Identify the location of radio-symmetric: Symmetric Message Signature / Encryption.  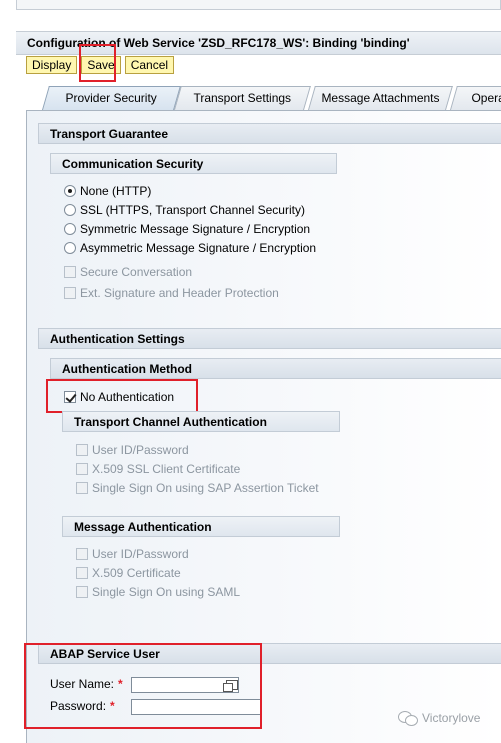
(187, 229).